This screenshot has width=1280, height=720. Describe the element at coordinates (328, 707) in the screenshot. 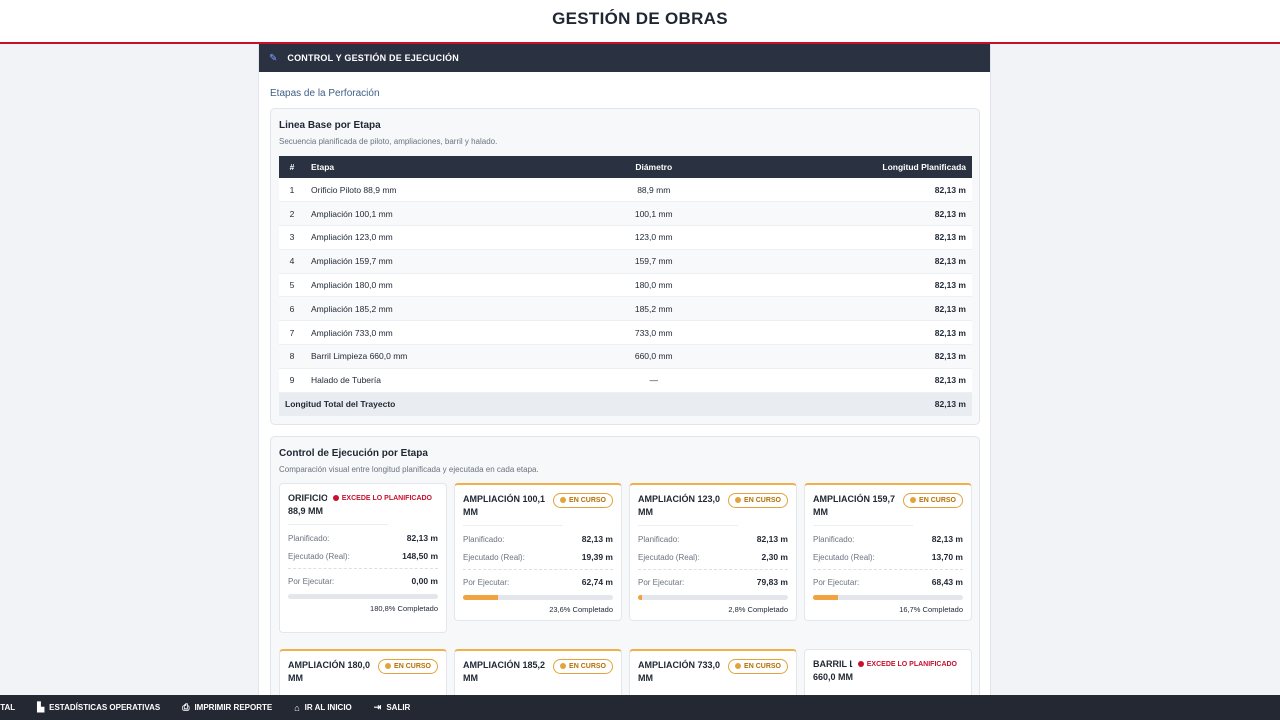

I see `nav-label: IR AL INICIO` at that location.